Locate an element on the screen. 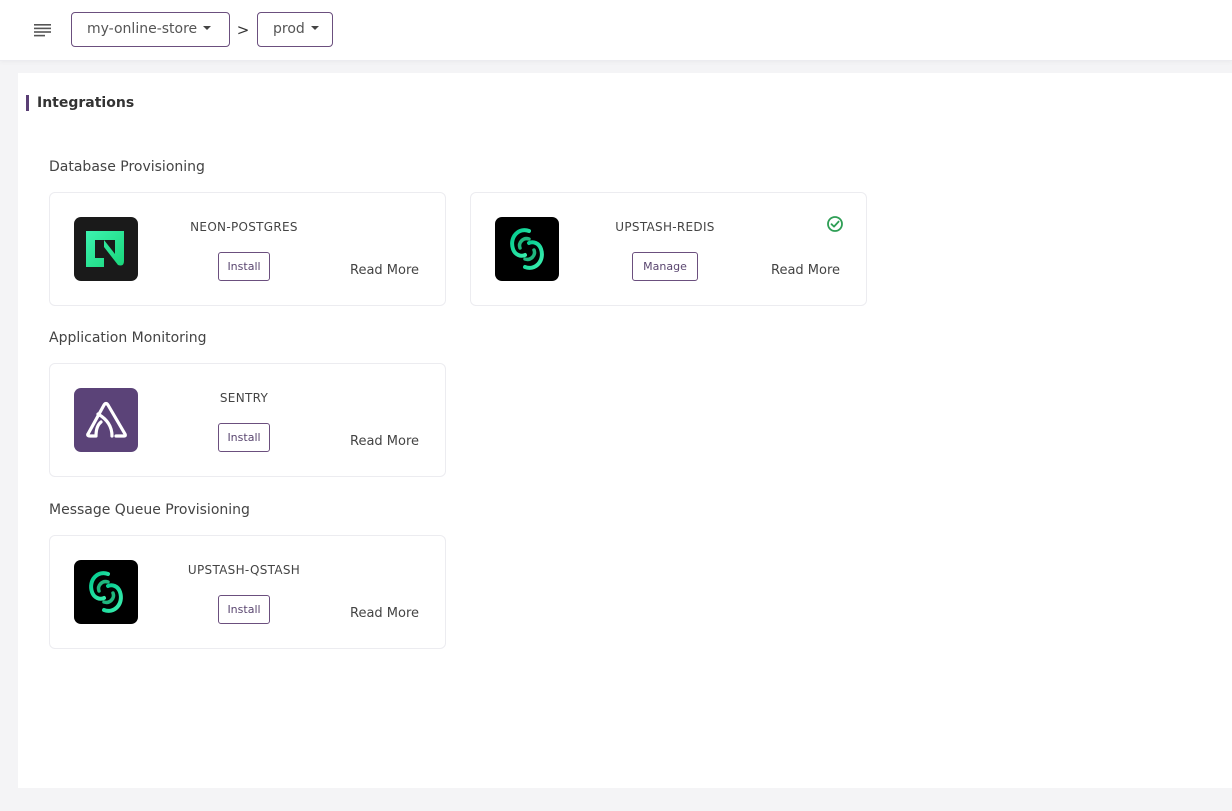  integration-name: NEON-POSTGRES is located at coordinates (244, 227).